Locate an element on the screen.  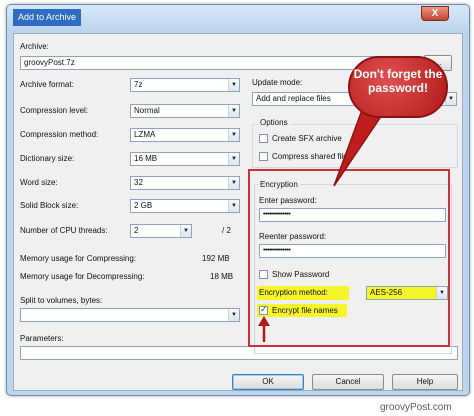
red-arrow-icon is located at coordinates (264, 329).